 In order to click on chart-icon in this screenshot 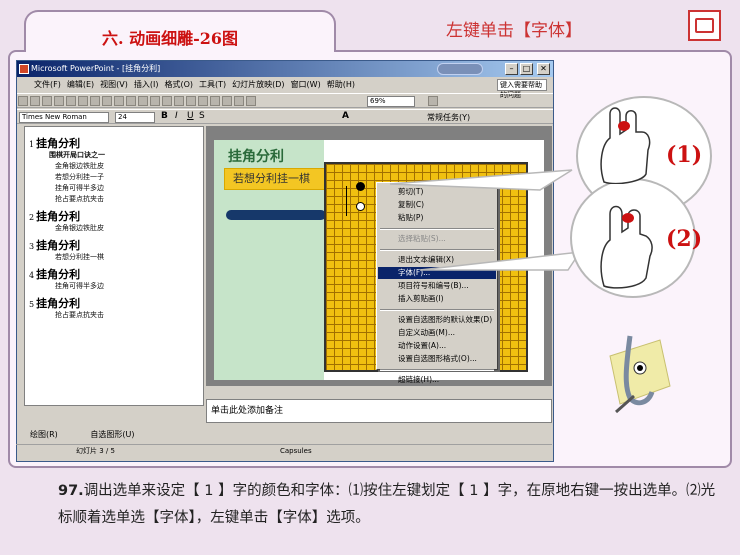, I will do `click(179, 101)`.